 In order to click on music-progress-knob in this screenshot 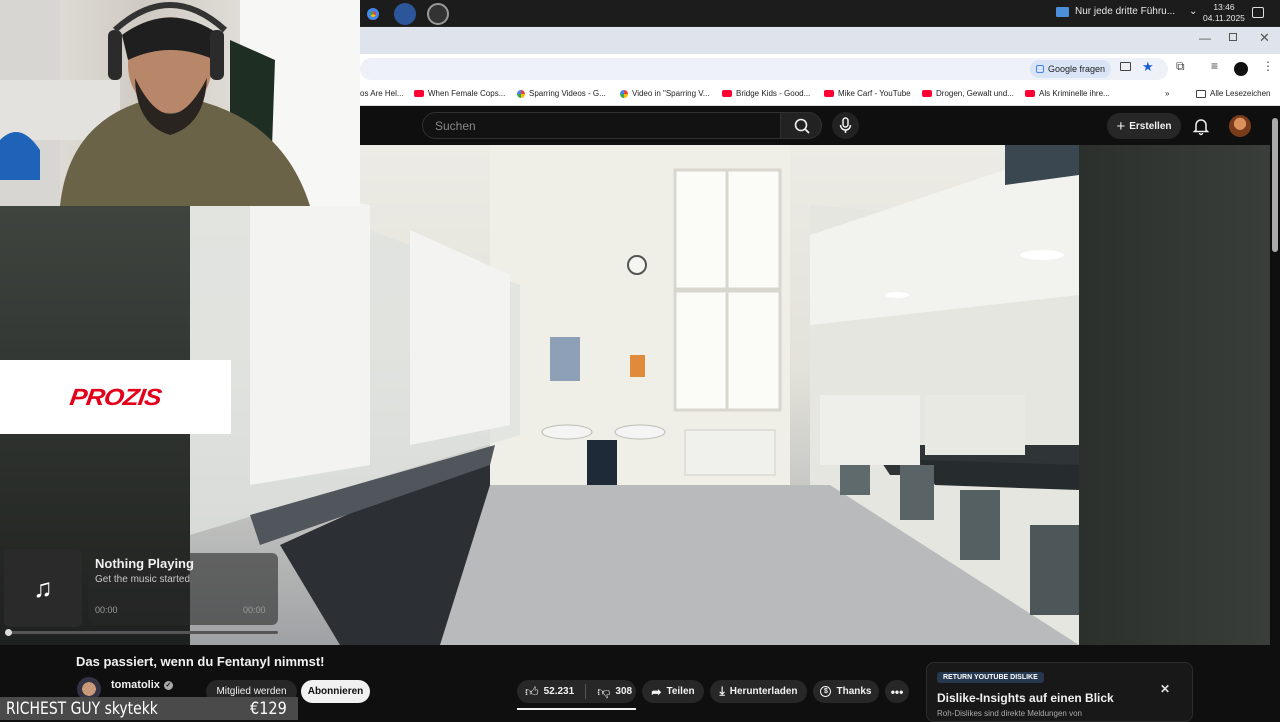, I will do `click(8, 632)`.